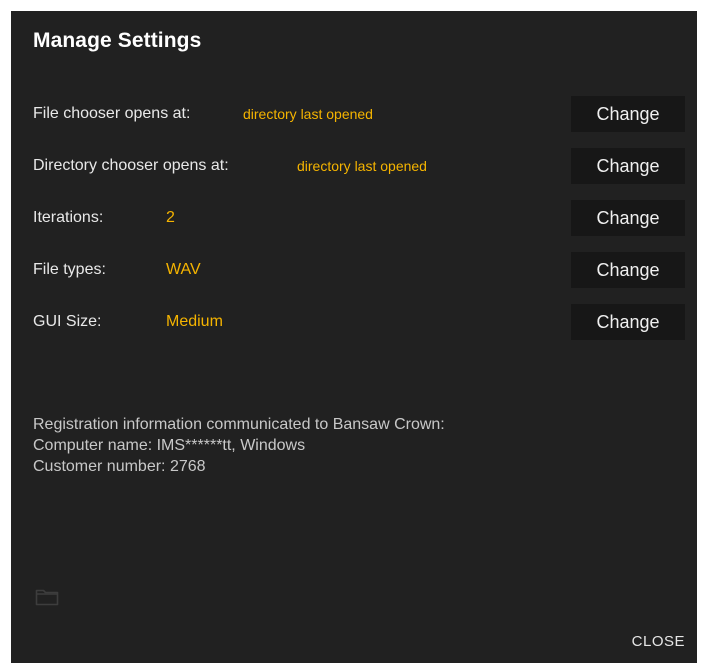 The width and height of the screenshot is (709, 663). I want to click on setting-value: 2, so click(170, 217).